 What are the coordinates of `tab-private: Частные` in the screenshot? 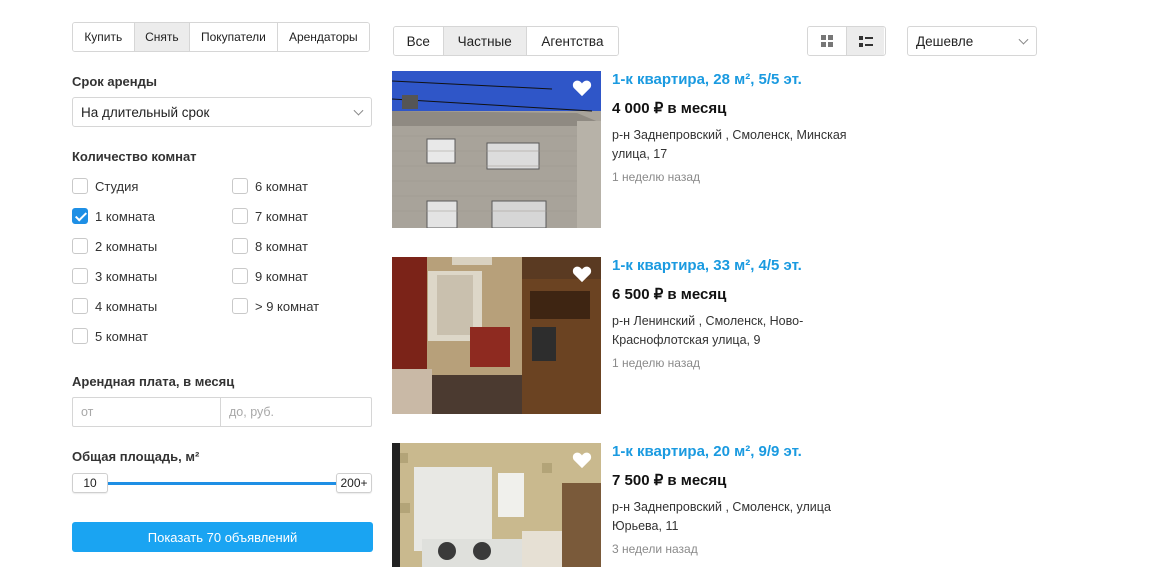 It's located at (485, 41).